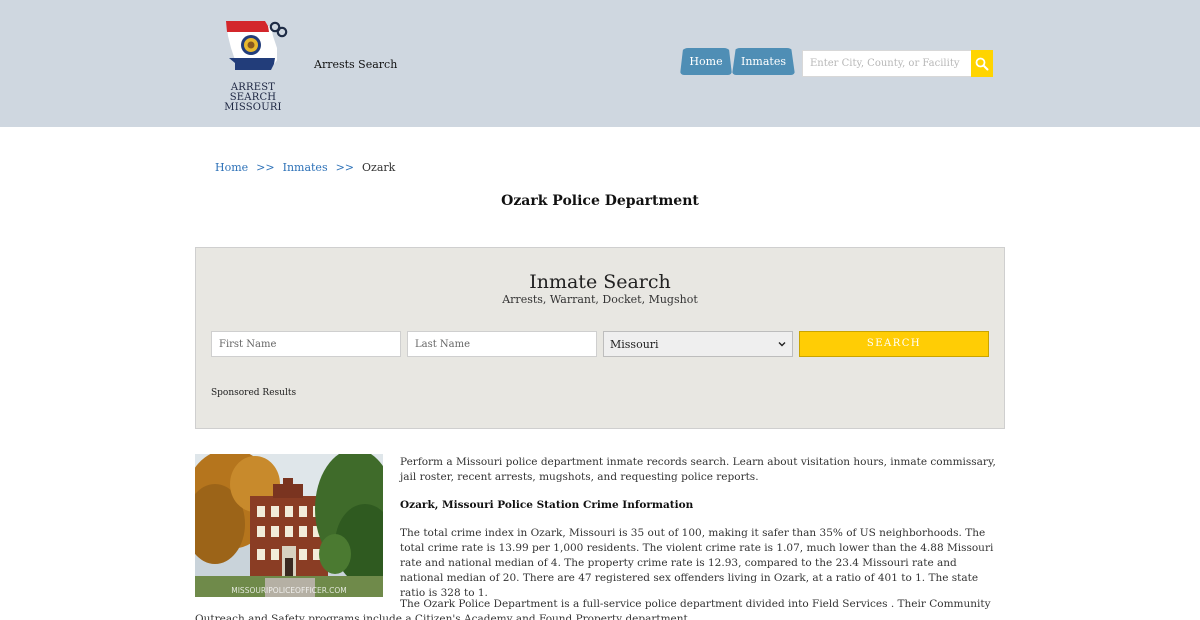 Image resolution: width=1200 pixels, height=620 pixels. I want to click on handcuffs-icon, so click(278, 29).